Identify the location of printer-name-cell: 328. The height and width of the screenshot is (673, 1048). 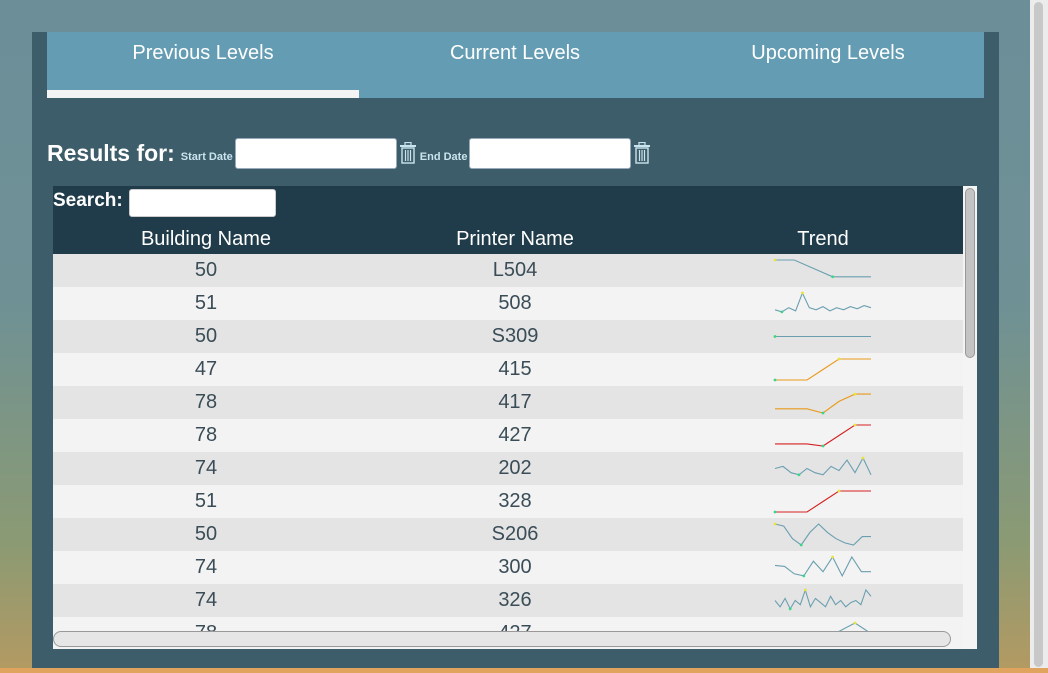
(515, 501).